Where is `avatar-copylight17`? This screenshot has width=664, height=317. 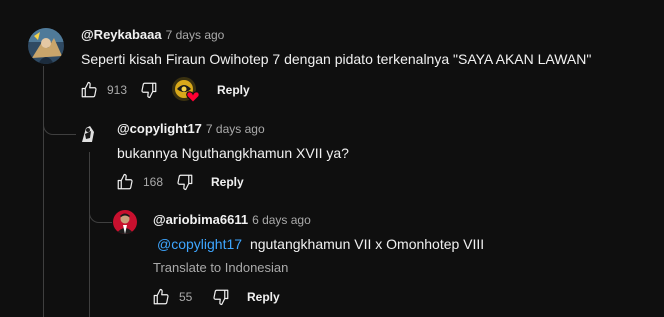 avatar-copylight17 is located at coordinates (88, 134).